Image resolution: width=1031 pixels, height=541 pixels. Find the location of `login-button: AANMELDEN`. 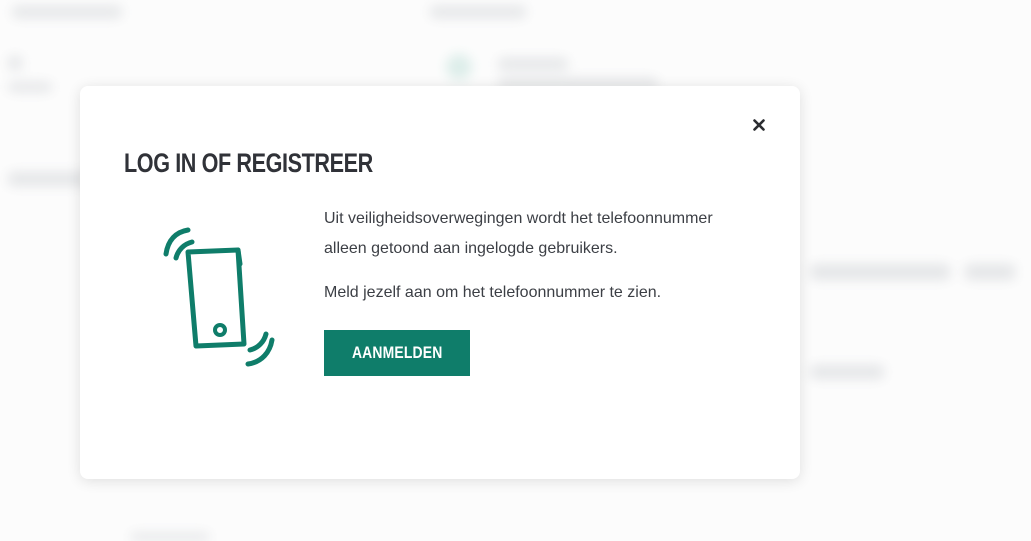

login-button: AANMELDEN is located at coordinates (397, 353).